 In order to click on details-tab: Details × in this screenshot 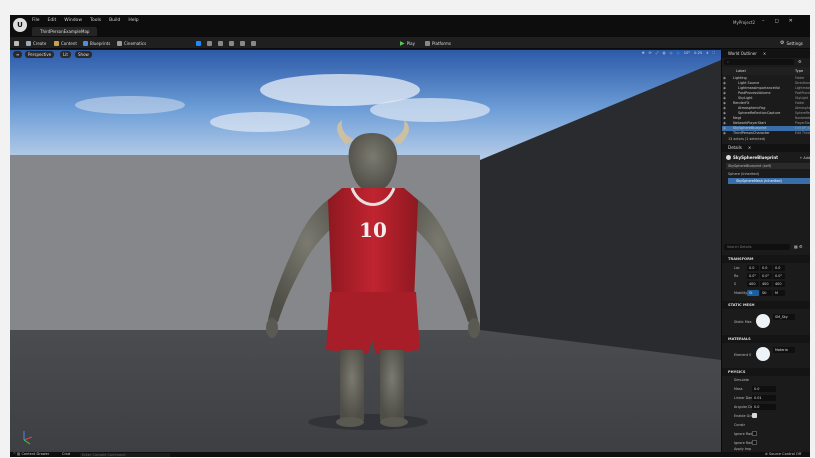, I will do `click(766, 148)`.